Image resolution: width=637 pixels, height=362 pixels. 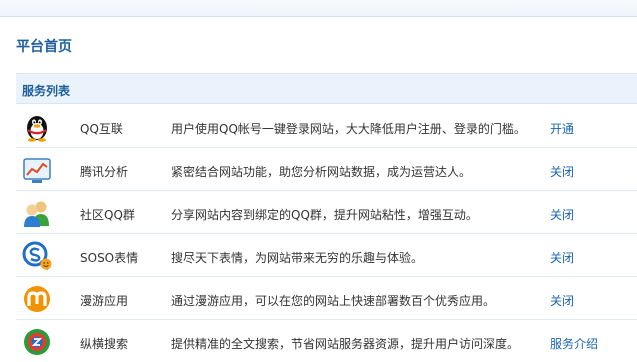 What do you see at coordinates (37, 342) in the screenshot?
I see `zongheng-search-icon` at bounding box center [37, 342].